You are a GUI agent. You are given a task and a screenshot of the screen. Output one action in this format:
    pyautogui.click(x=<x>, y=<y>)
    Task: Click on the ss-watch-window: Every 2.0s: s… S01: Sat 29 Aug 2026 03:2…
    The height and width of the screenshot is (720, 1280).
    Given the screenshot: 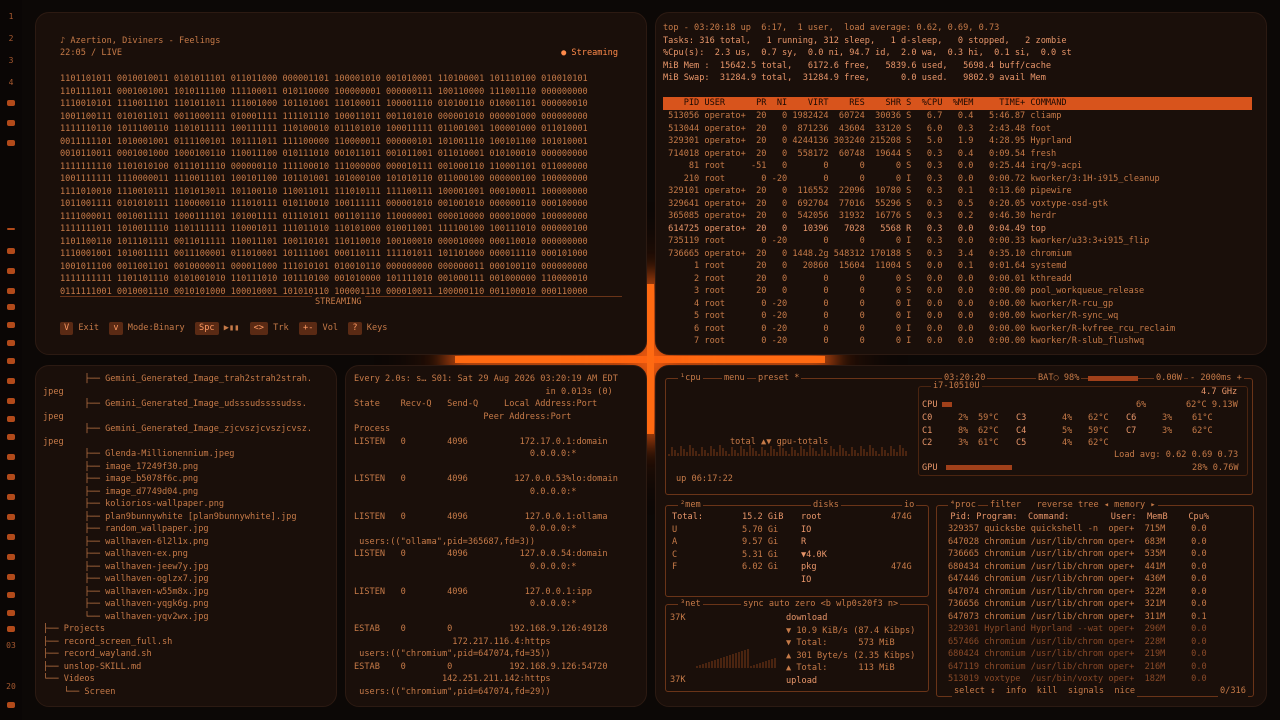 What is the action you would take?
    pyautogui.click(x=496, y=536)
    